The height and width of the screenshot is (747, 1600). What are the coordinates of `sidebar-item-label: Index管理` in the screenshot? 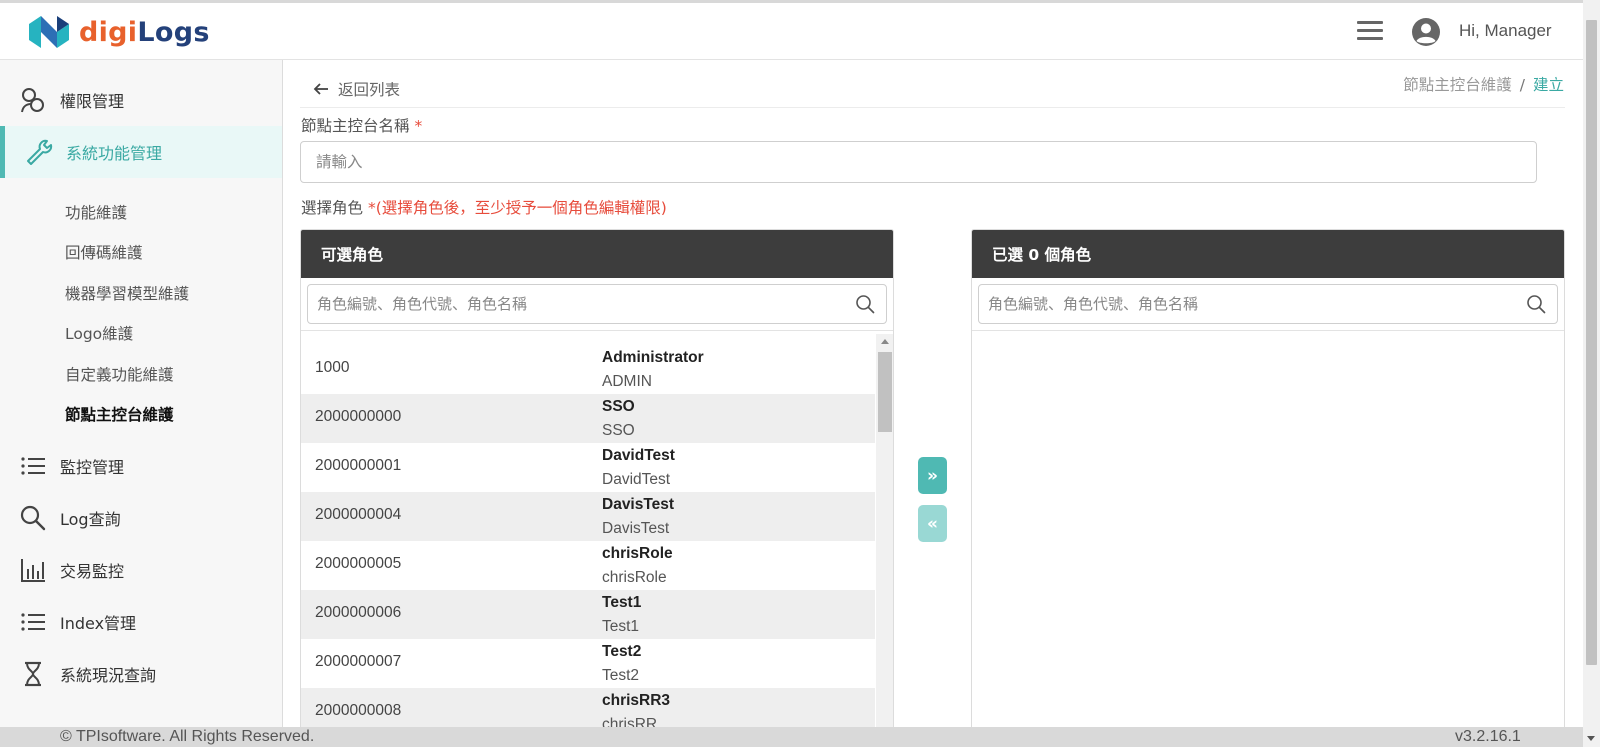 It's located at (98, 623).